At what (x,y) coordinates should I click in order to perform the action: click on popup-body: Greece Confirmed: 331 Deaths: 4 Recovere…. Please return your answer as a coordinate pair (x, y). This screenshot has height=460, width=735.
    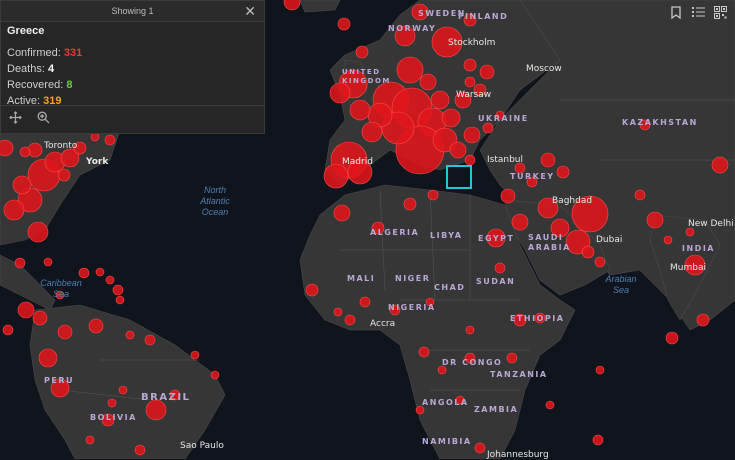
    Looking at the image, I should click on (132, 67).